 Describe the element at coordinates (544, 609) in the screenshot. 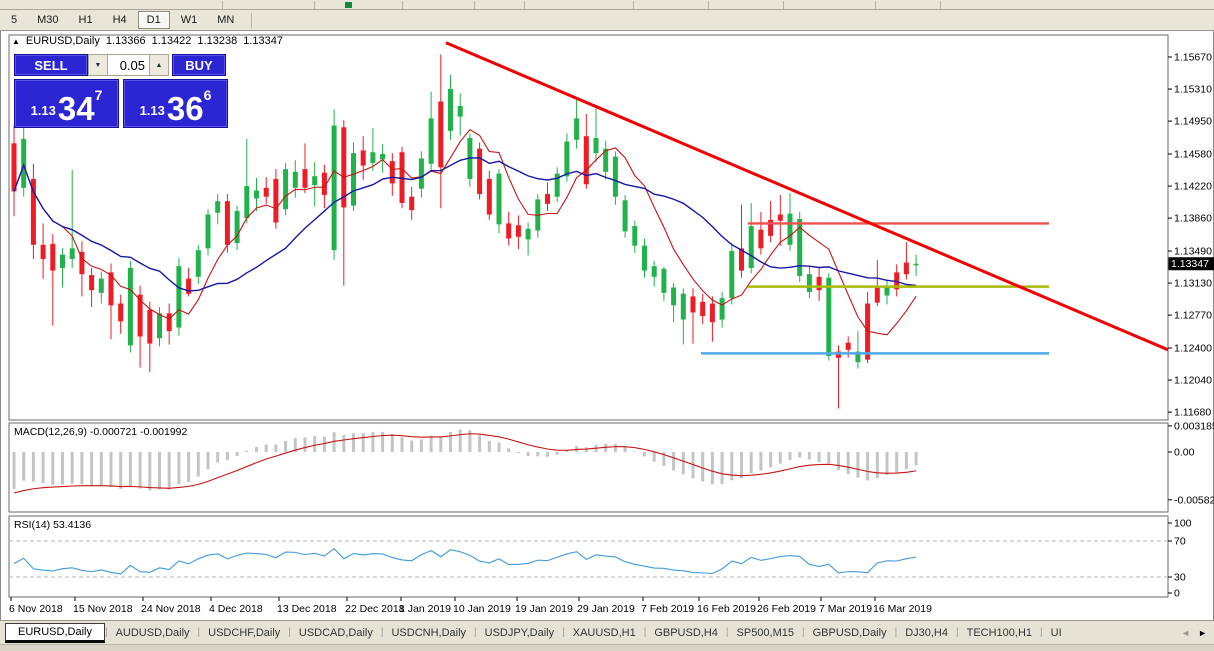

I see `date-axis-label: 19 Jan 2019` at that location.